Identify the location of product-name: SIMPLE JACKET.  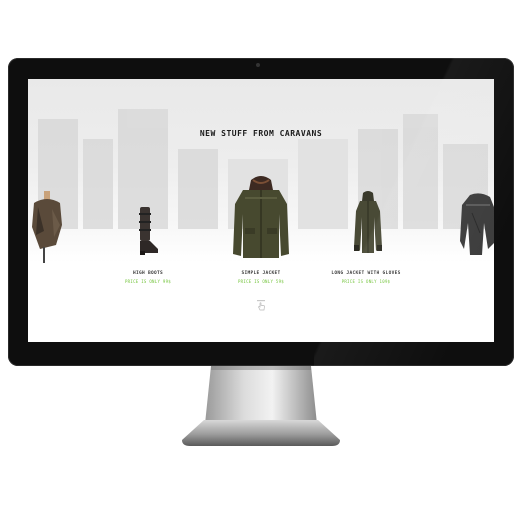
(261, 273).